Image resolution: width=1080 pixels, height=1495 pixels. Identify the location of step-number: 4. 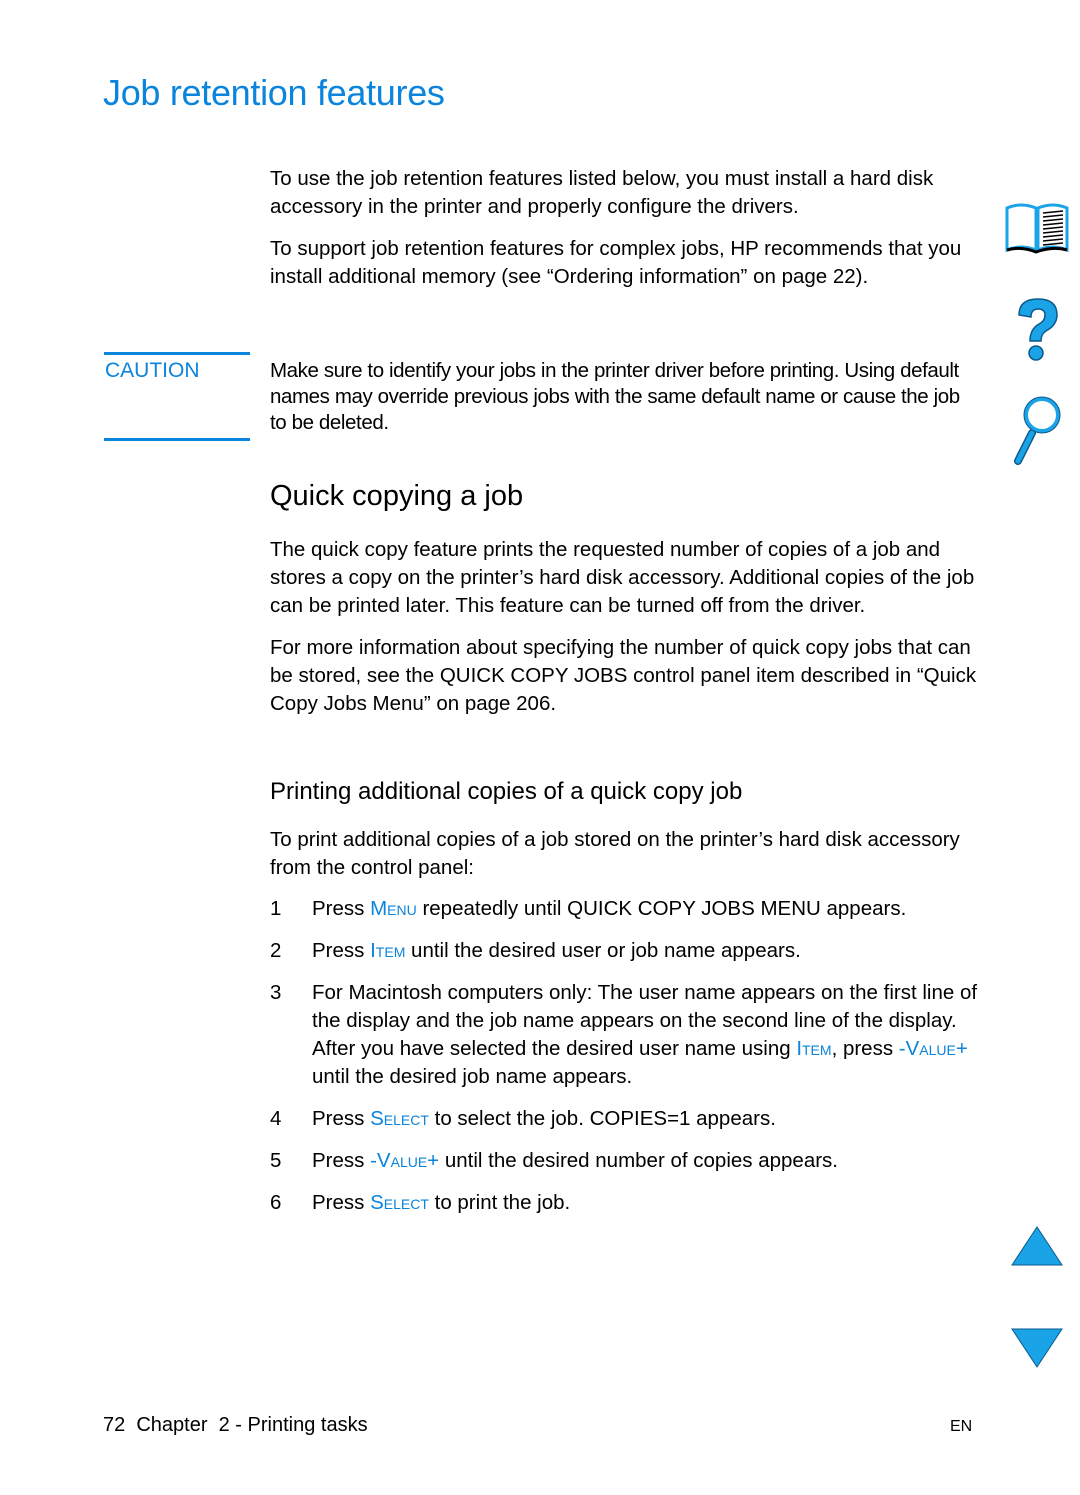
(276, 1118).